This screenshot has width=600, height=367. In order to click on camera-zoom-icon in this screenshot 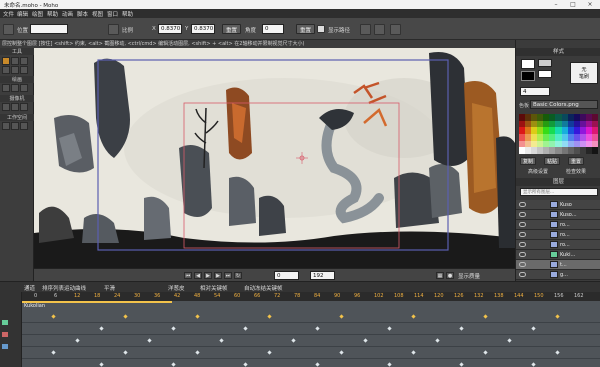, I will do `click(15, 107)`.